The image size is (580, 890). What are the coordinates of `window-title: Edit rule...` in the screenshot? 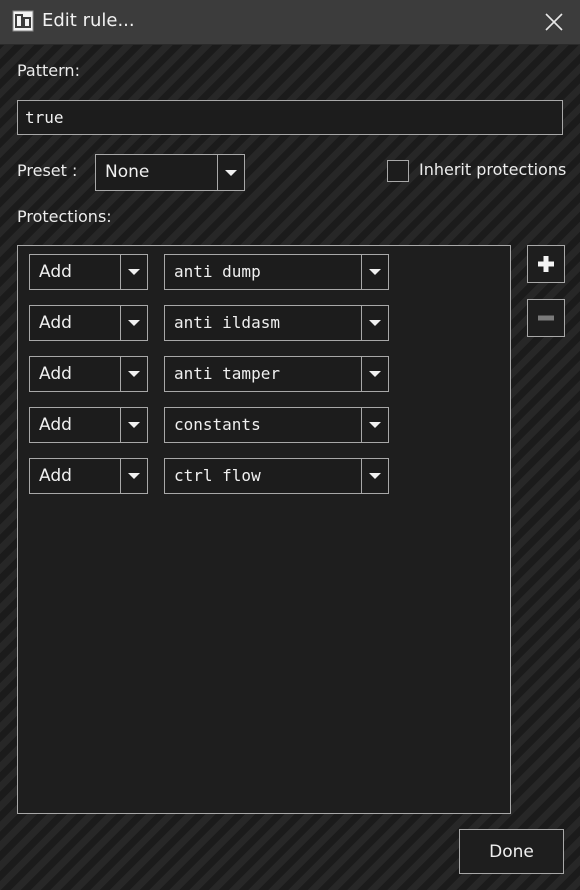 It's located at (88, 20).